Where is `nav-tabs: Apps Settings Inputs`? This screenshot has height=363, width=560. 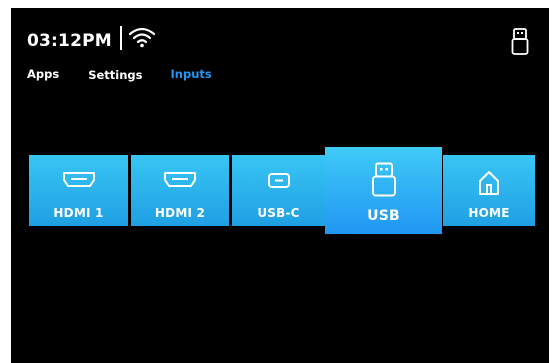 nav-tabs: Apps Settings Inputs is located at coordinates (119, 74).